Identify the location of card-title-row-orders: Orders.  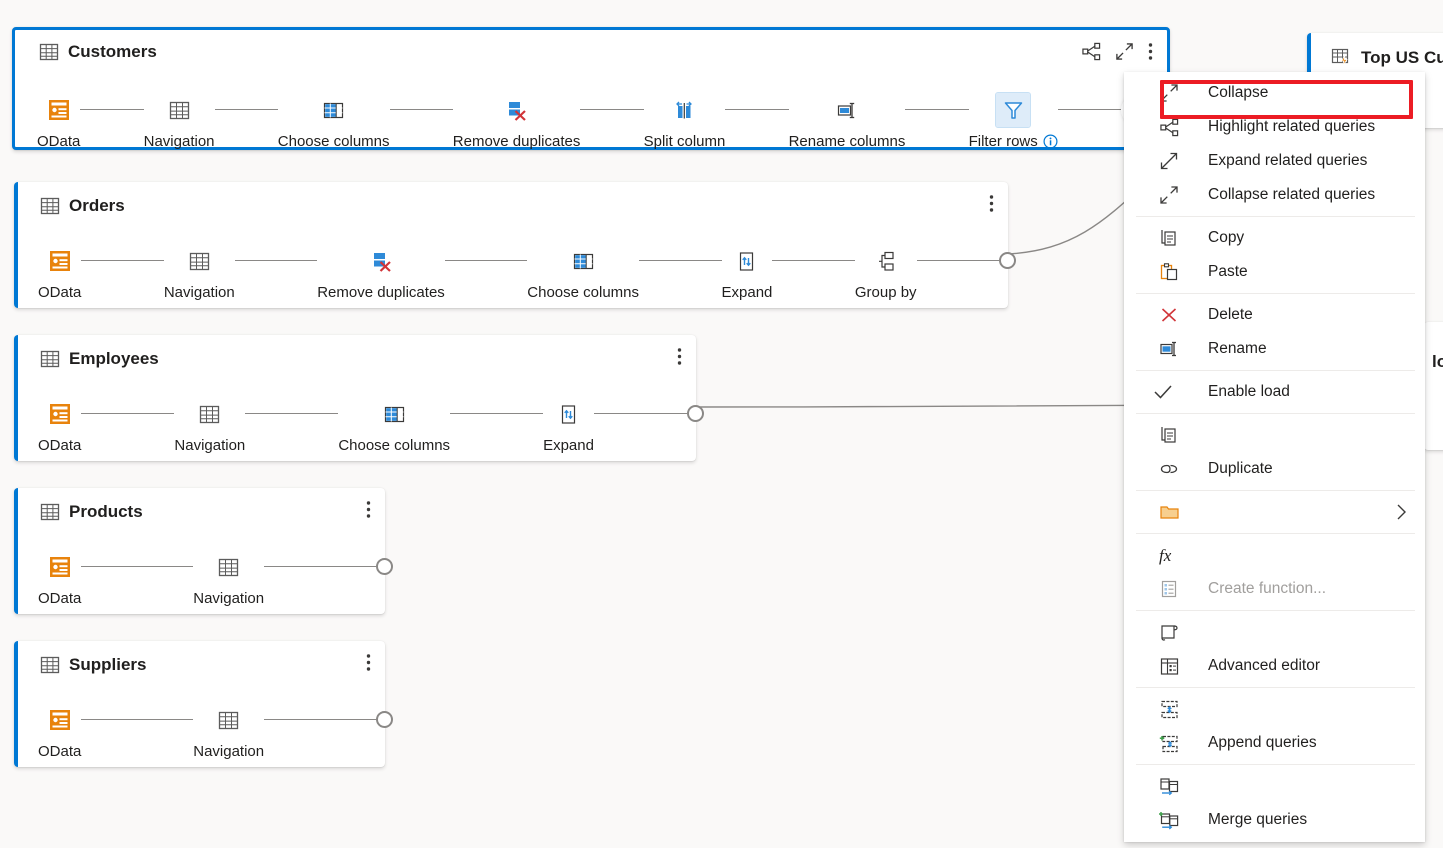
(82, 206).